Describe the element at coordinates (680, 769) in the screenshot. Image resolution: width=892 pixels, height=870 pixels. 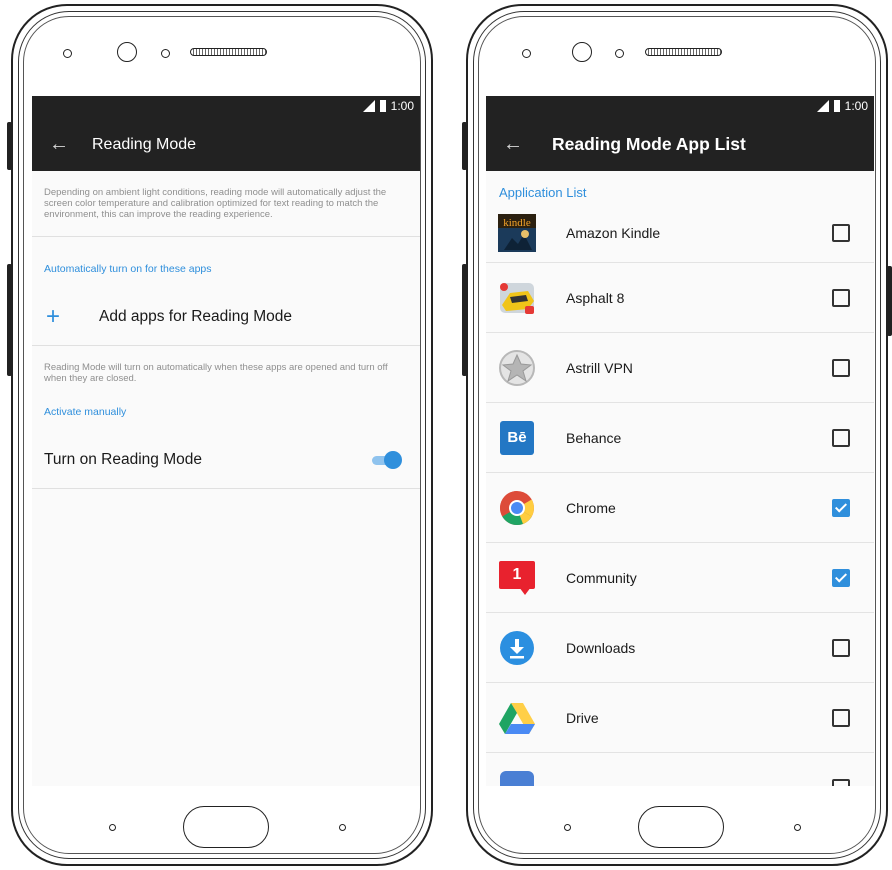
I see `app-list-item` at that location.